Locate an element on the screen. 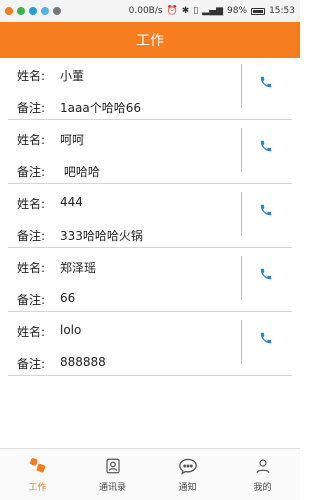  tab-work: 工作 is located at coordinates (37, 474).